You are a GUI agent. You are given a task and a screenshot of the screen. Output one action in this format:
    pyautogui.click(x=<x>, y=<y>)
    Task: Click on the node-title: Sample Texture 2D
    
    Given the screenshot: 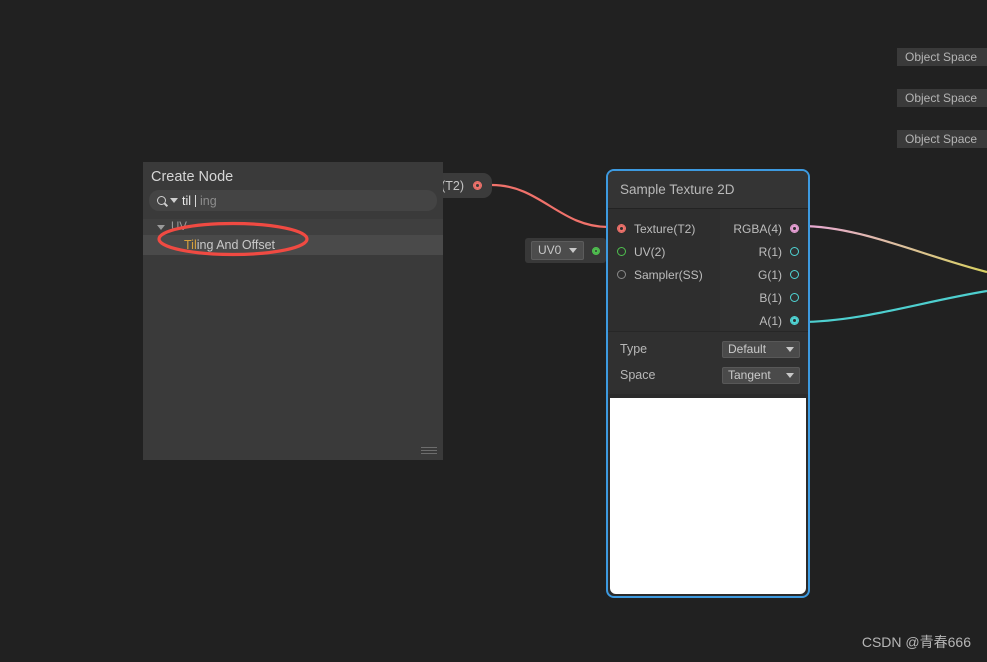 What is the action you would take?
    pyautogui.click(x=708, y=190)
    